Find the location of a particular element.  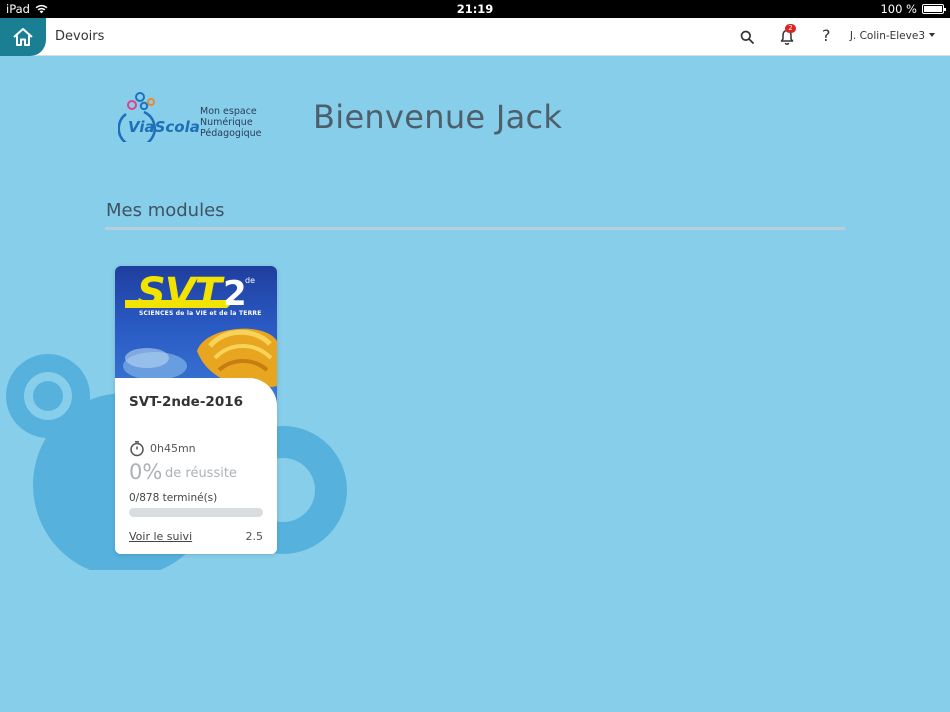

cover-subtitle: SCIENCES de la VIE et de la TERRE is located at coordinates (200, 313).